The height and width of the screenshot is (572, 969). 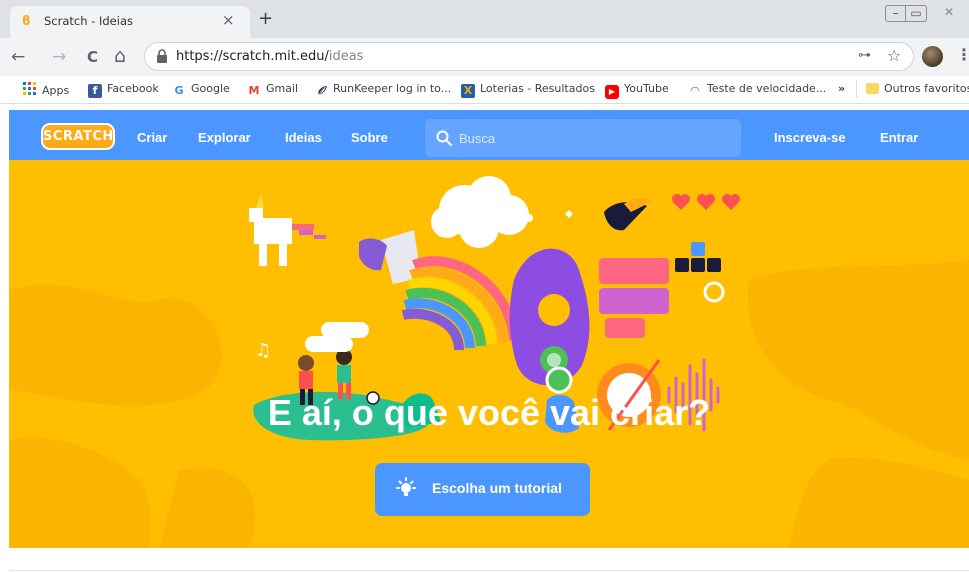 I want to click on new-tab-button: +, so click(x=265, y=18).